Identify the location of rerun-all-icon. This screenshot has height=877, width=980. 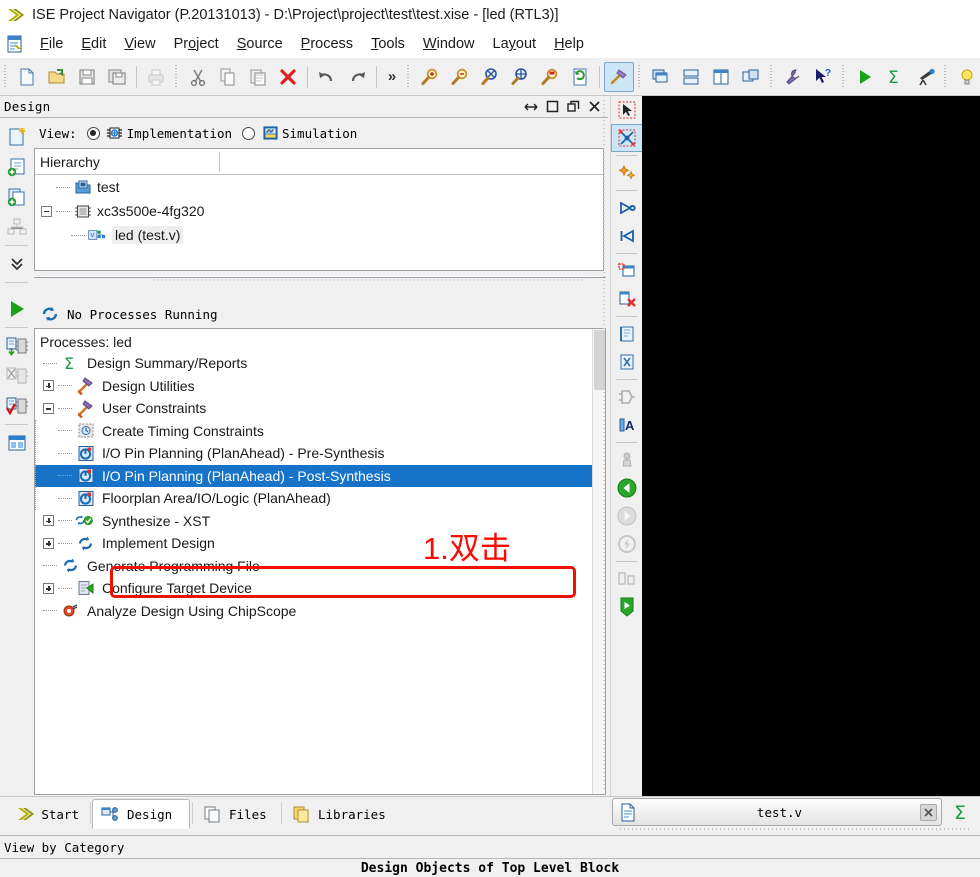
(16, 376).